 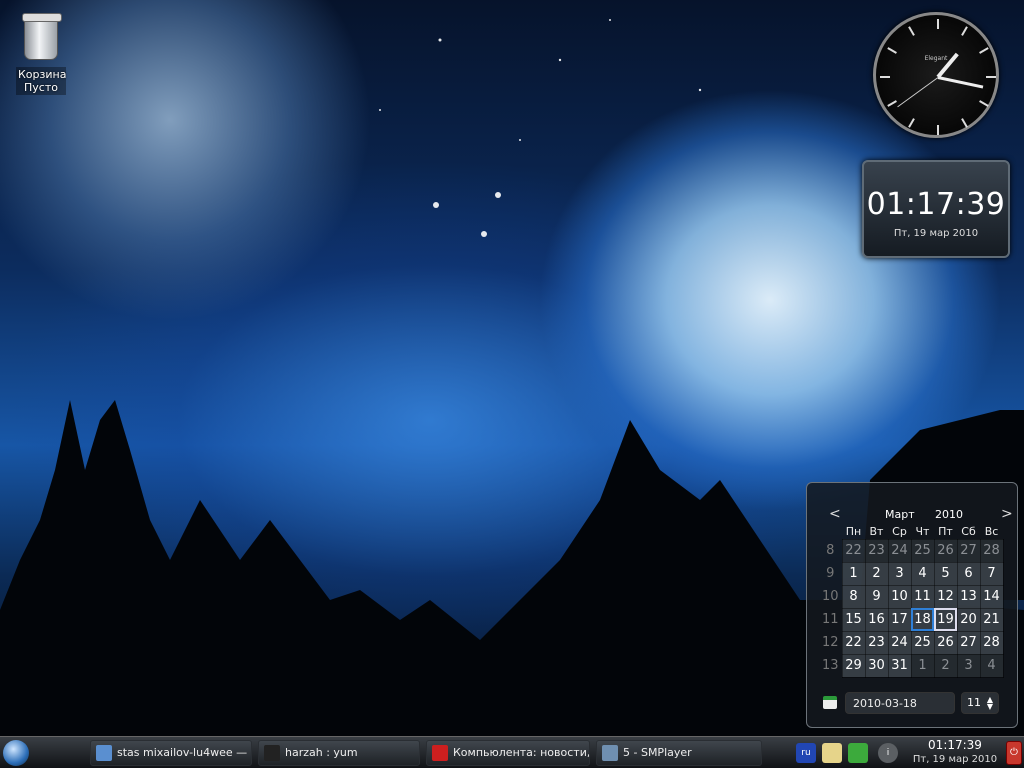 What do you see at coordinates (990, 703) in the screenshot?
I see `spin-arrows-icon: ▲ ▼` at bounding box center [990, 703].